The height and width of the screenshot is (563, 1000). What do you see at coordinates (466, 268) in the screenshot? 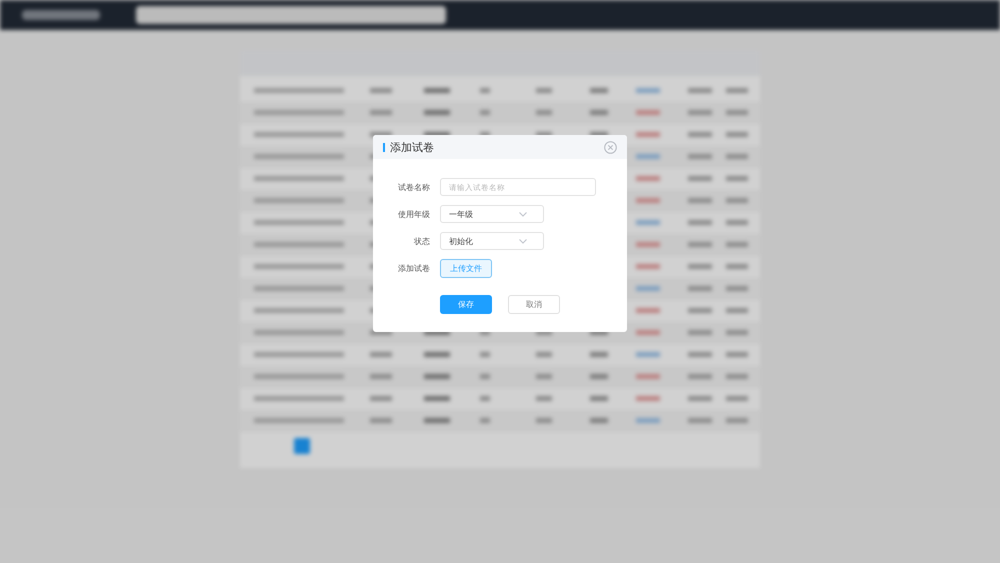
I see `upload-button: 上传文件` at bounding box center [466, 268].